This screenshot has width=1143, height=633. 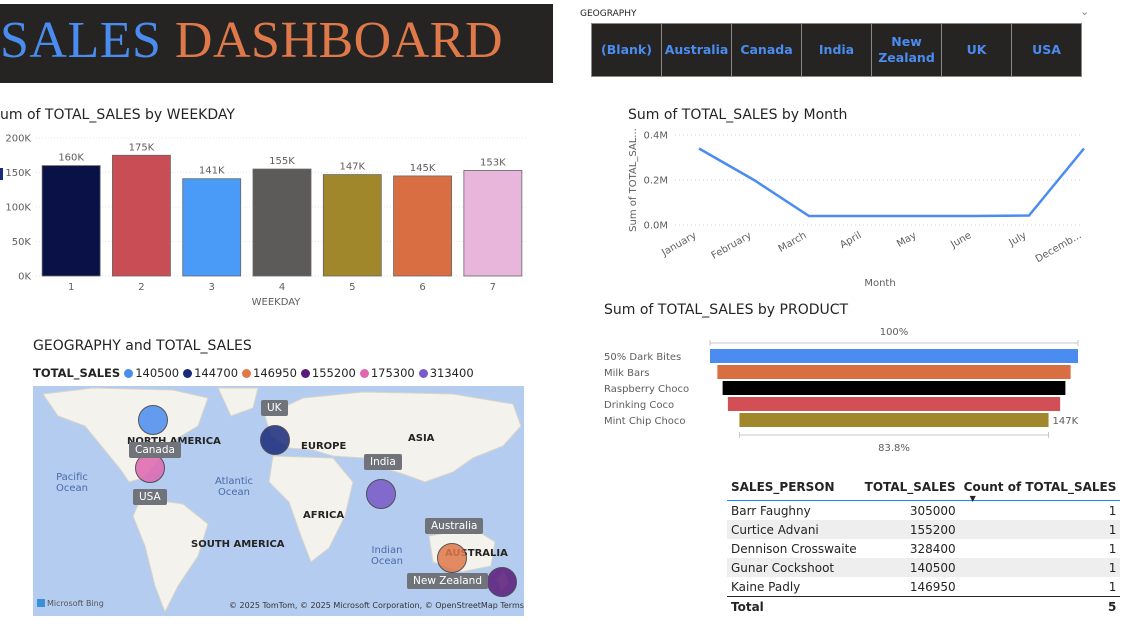 I want to click on legend-item-label: 144700, so click(x=216, y=373).